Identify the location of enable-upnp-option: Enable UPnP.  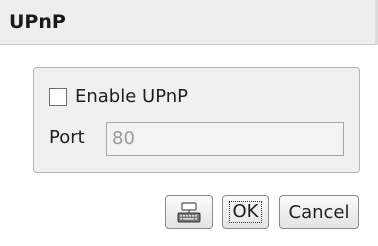
(118, 97).